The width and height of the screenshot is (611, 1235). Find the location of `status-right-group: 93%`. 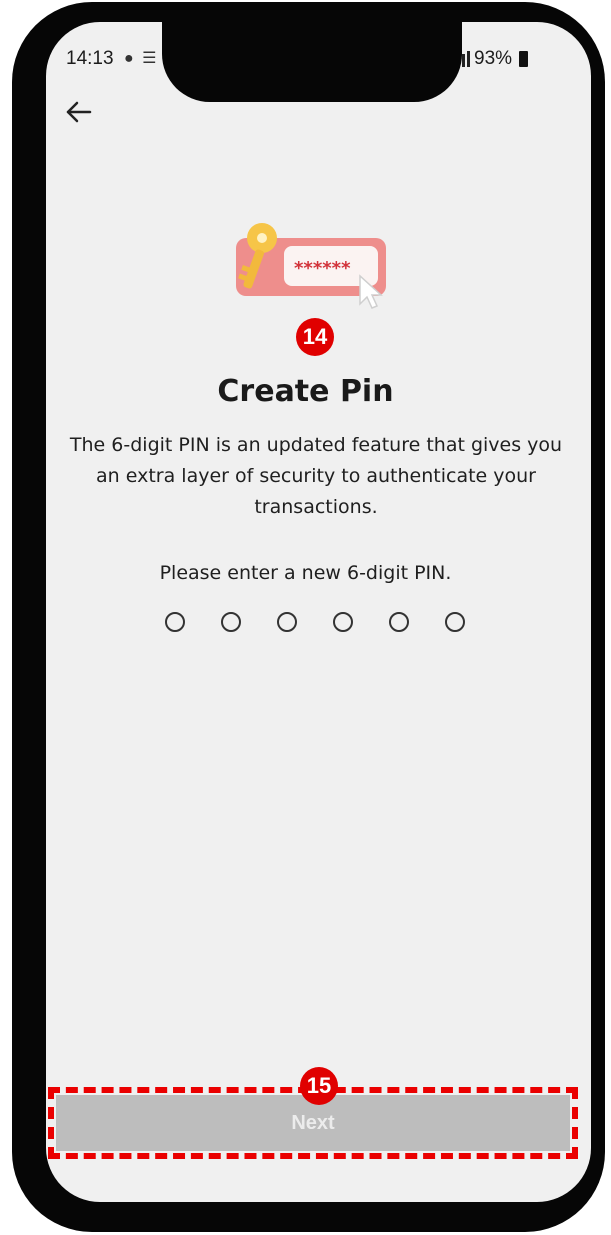

status-right-group: 93% is located at coordinates (490, 59).